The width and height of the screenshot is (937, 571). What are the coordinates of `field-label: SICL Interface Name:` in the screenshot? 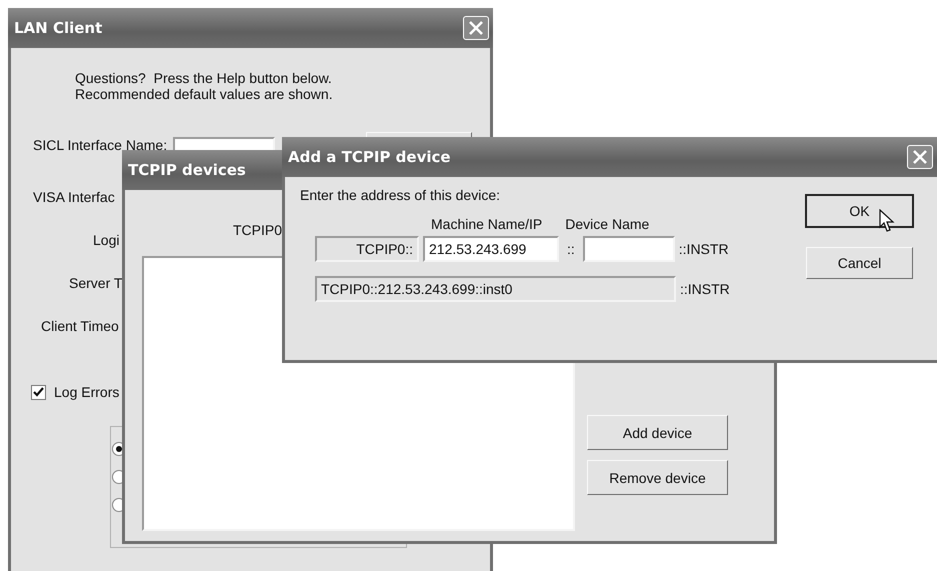 It's located at (100, 145).